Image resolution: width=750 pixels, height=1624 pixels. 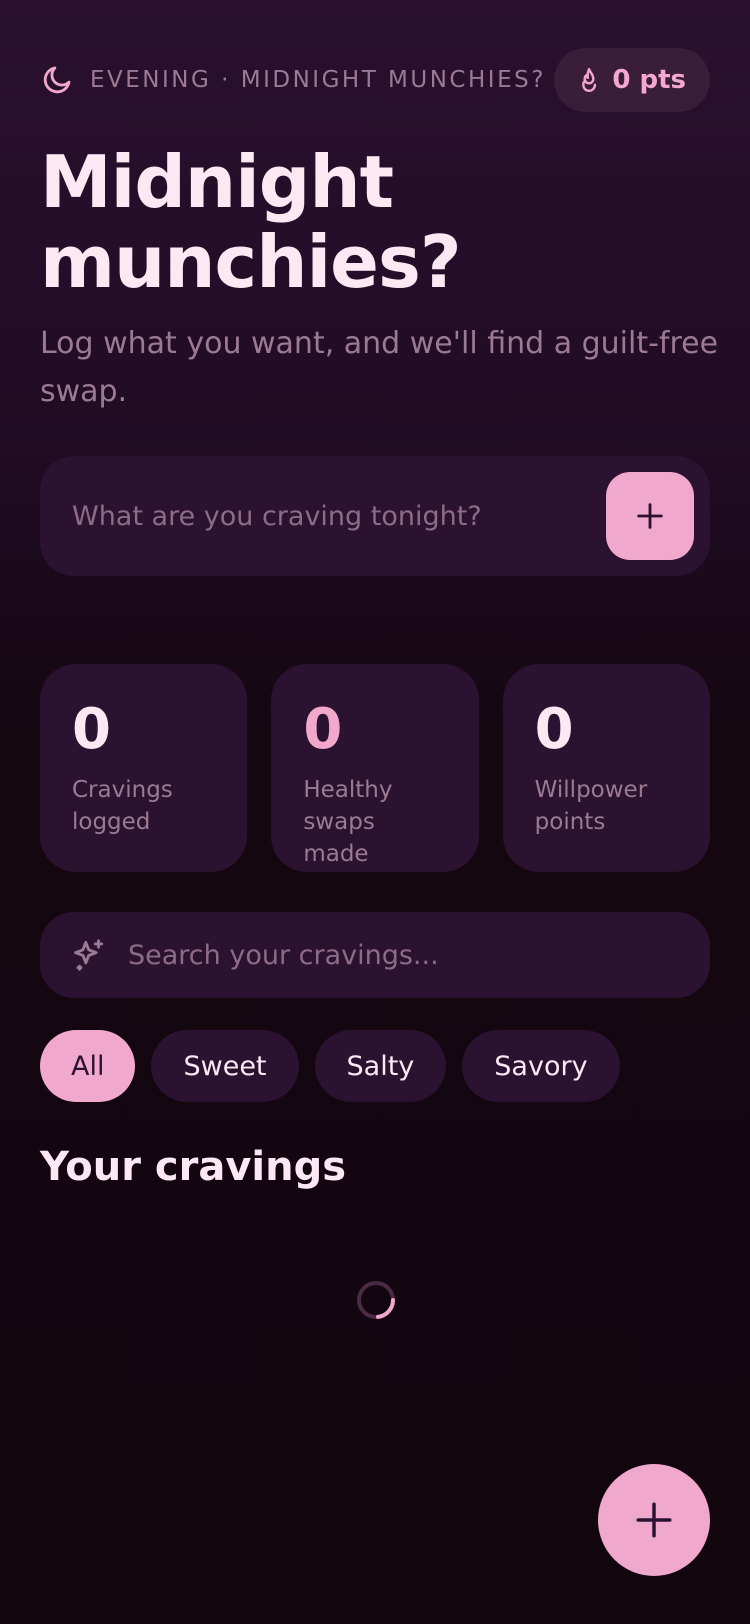 What do you see at coordinates (217, 182) in the screenshot?
I see `page-title-line1: Midnight` at bounding box center [217, 182].